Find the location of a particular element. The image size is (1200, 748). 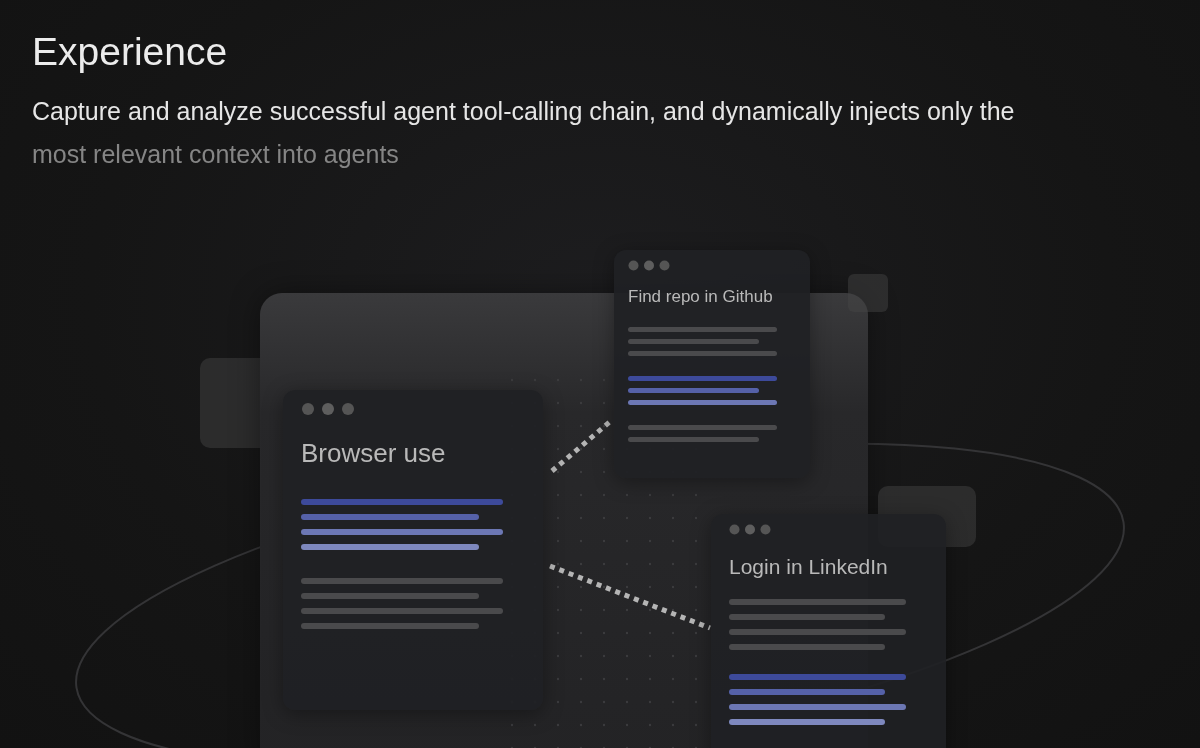

section-heading: Experience is located at coordinates (130, 52).